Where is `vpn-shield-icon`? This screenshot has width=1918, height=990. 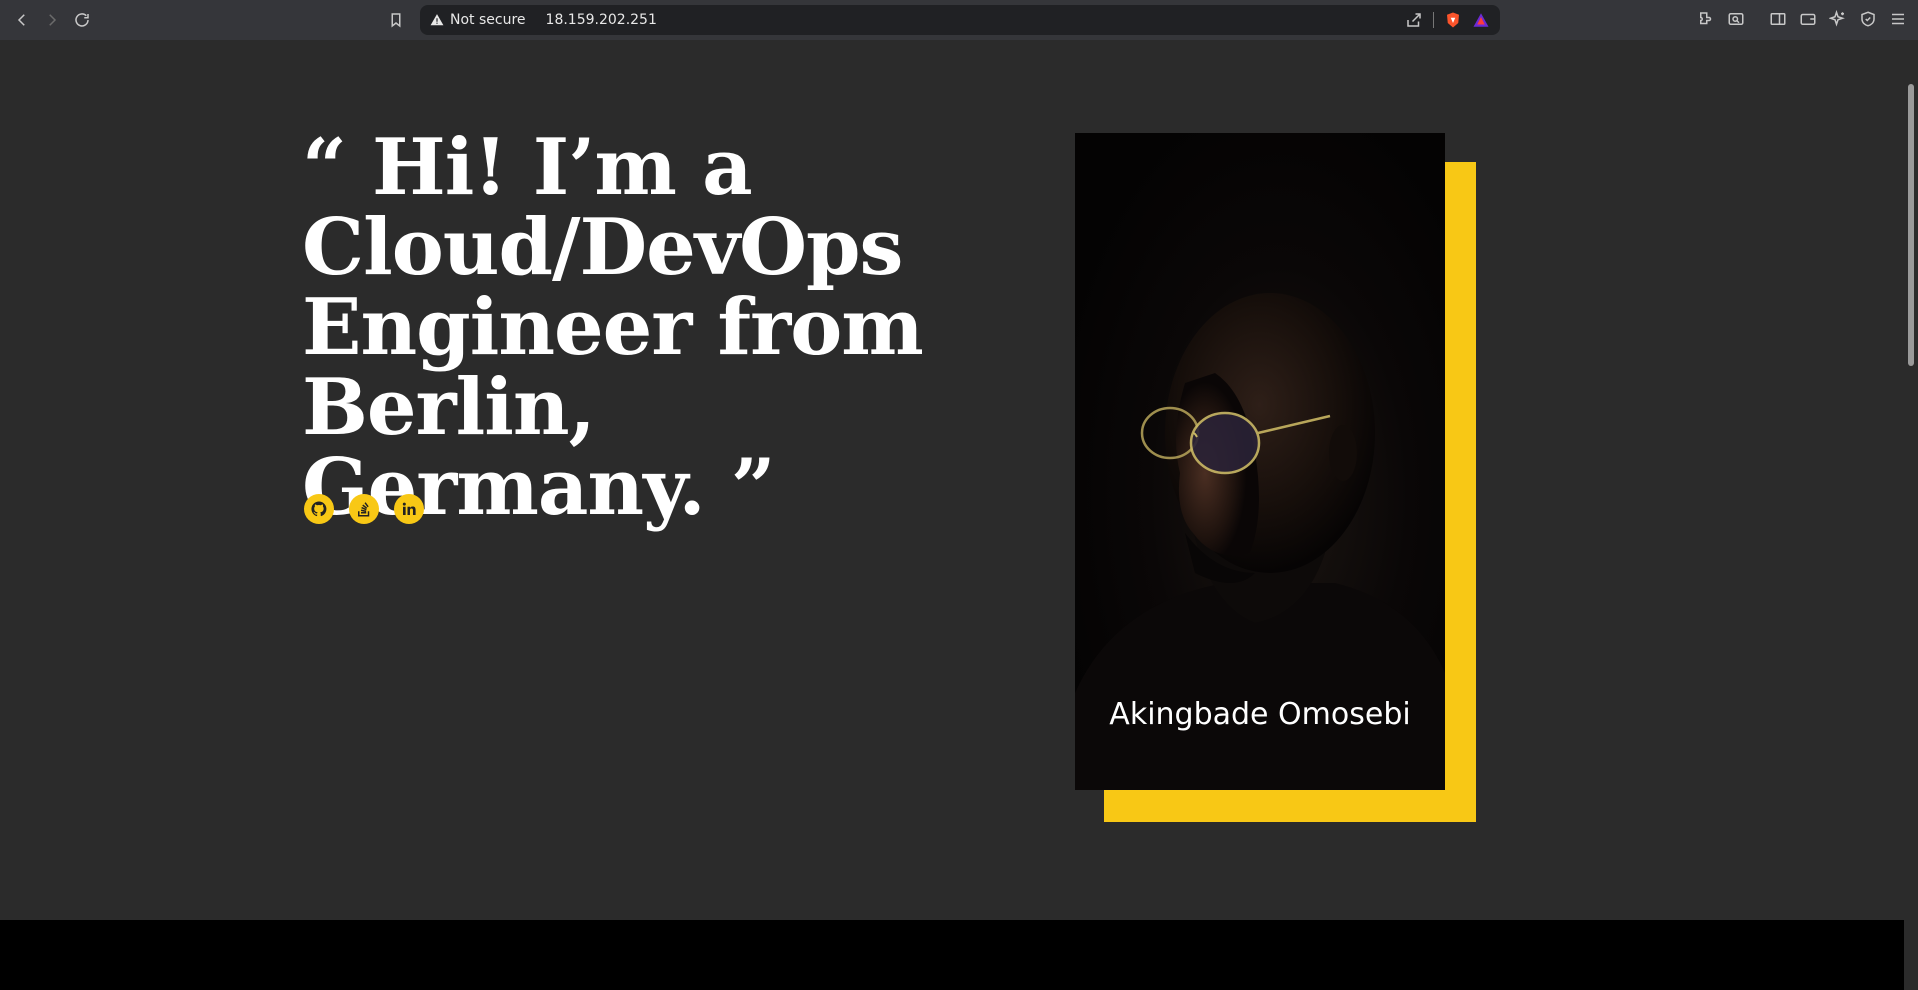
vpn-shield-icon is located at coordinates (1868, 19).